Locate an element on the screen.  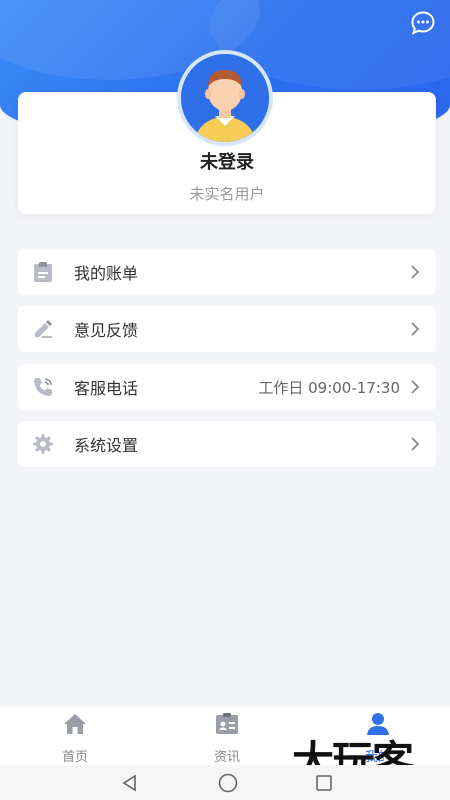
menu-item-label: 意见反馈 is located at coordinates (106, 330).